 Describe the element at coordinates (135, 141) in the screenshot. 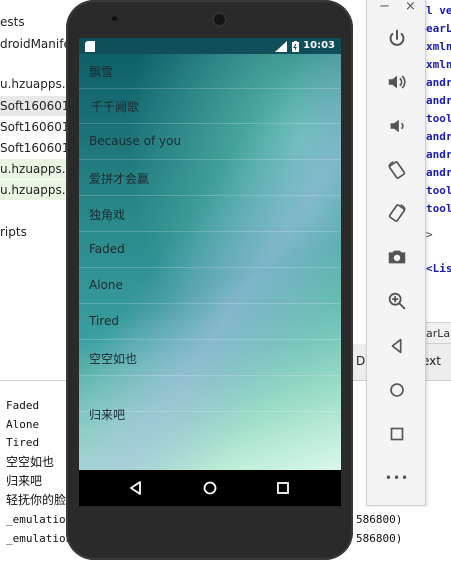

I see `song-title: Because of you` at that location.